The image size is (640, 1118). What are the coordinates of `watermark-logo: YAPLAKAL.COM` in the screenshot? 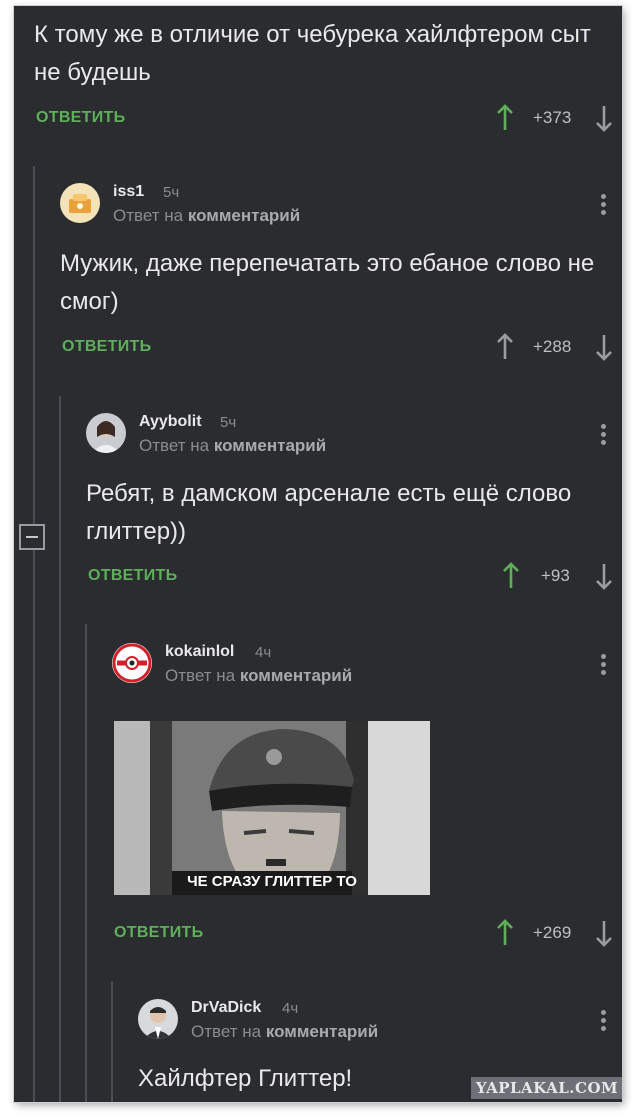 It's located at (546, 1088).